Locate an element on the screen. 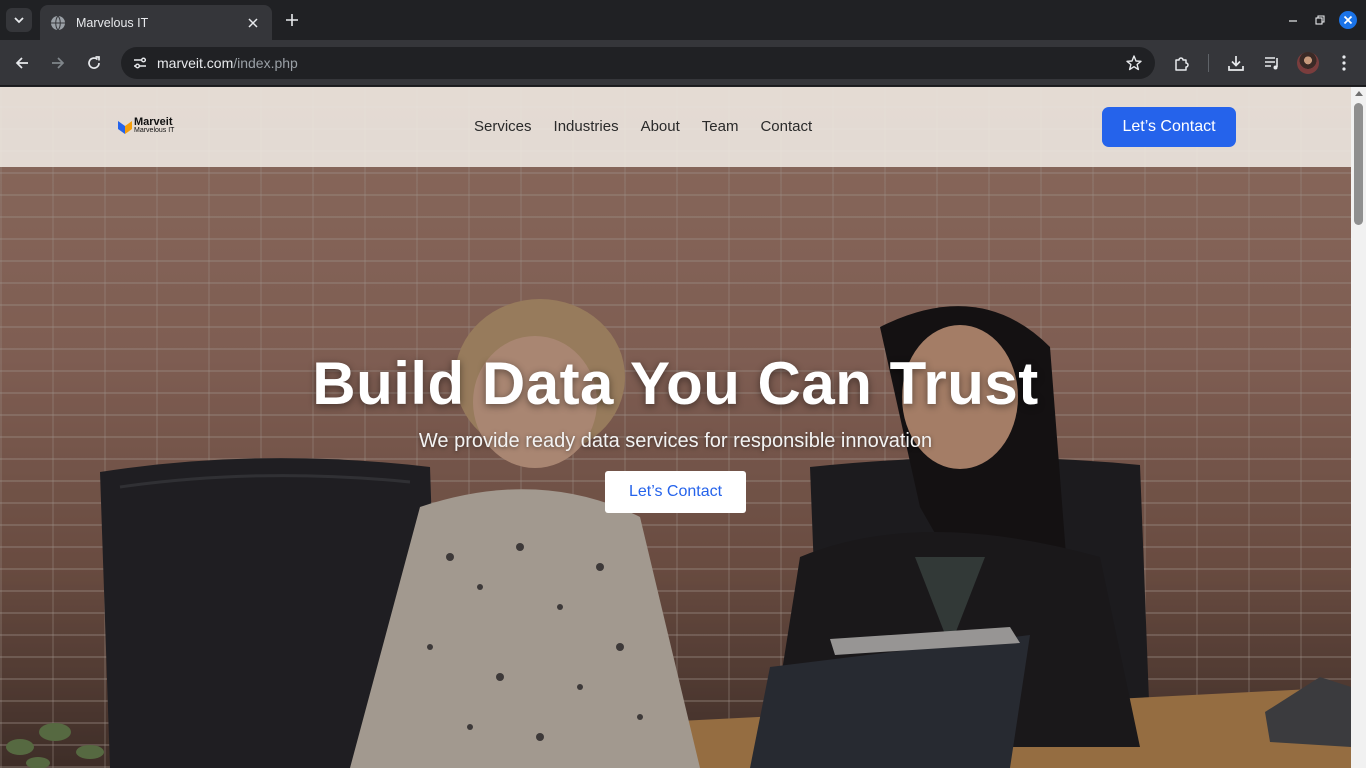  media-icon is located at coordinates (1271, 63).